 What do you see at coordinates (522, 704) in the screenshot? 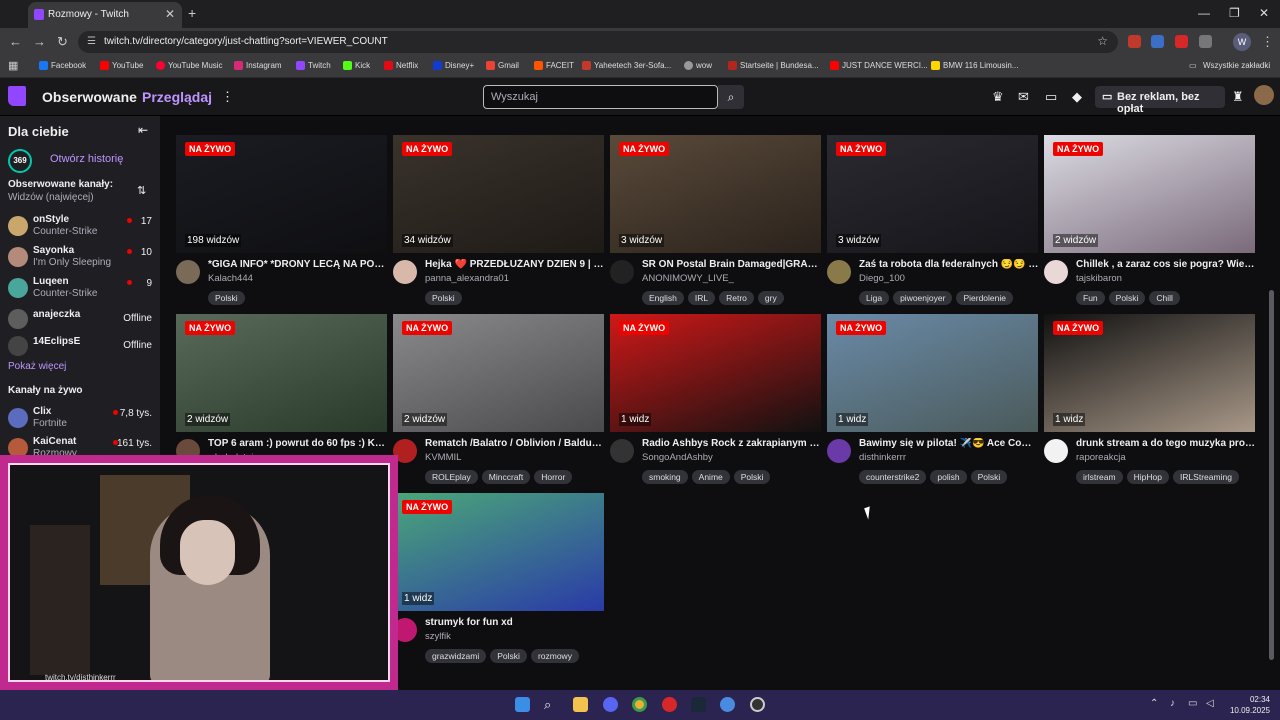
I see `start-icon` at bounding box center [522, 704].